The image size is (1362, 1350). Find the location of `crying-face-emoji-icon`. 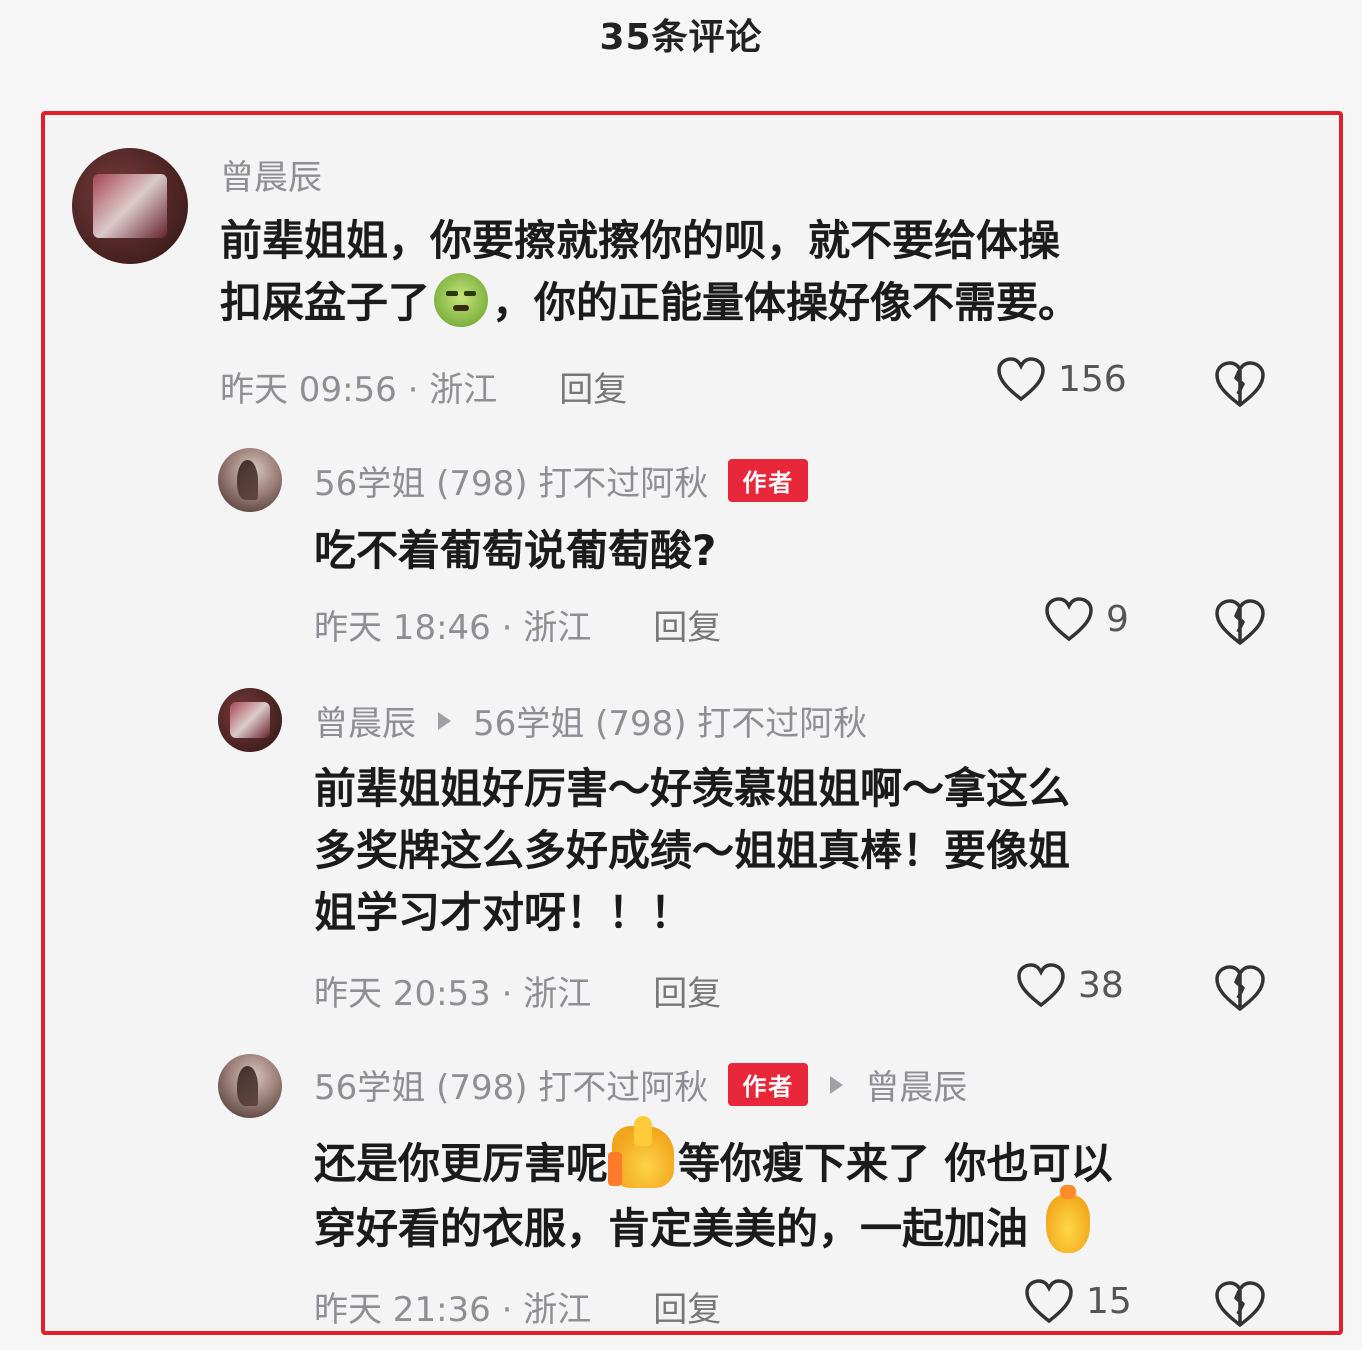

crying-face-emoji-icon is located at coordinates (461, 300).